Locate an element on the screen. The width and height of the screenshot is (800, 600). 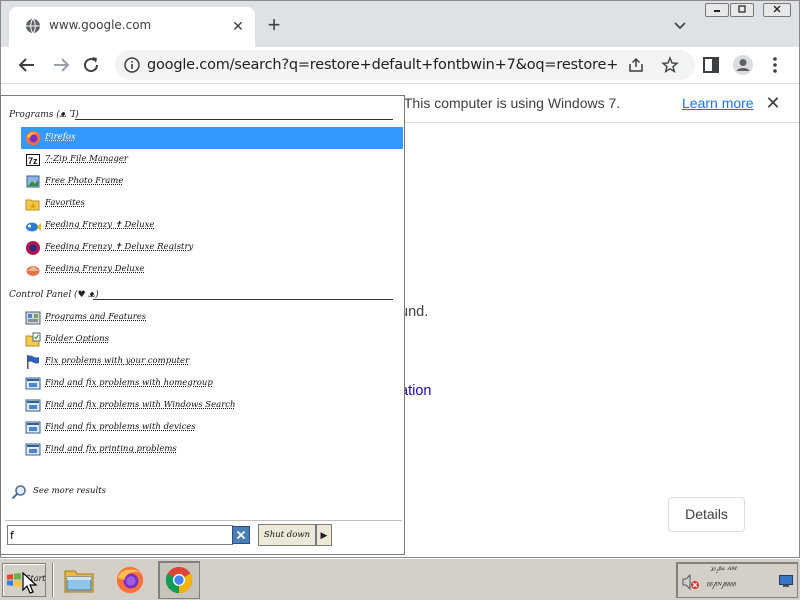
show-desktop-icon is located at coordinates (786, 581).